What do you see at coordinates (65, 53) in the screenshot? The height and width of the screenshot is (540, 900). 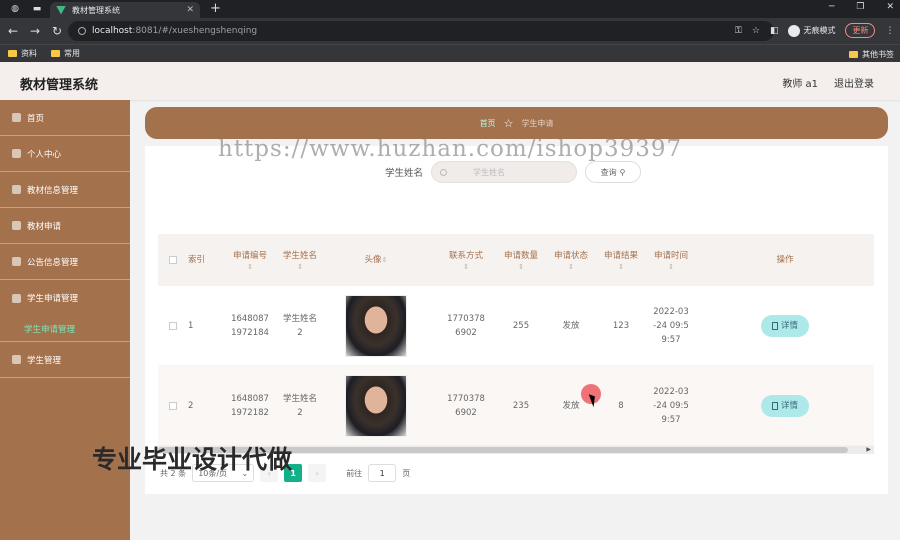 I see `bookmark-folder: 常用` at bounding box center [65, 53].